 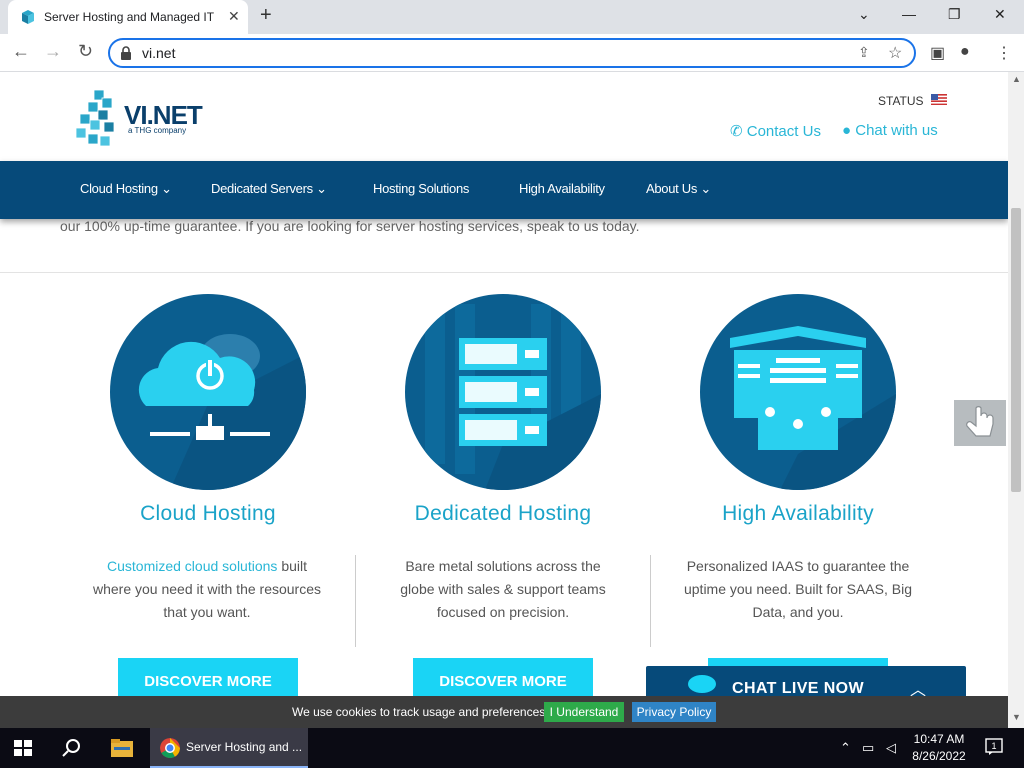 I want to click on chrome-icon, so click(x=170, y=748).